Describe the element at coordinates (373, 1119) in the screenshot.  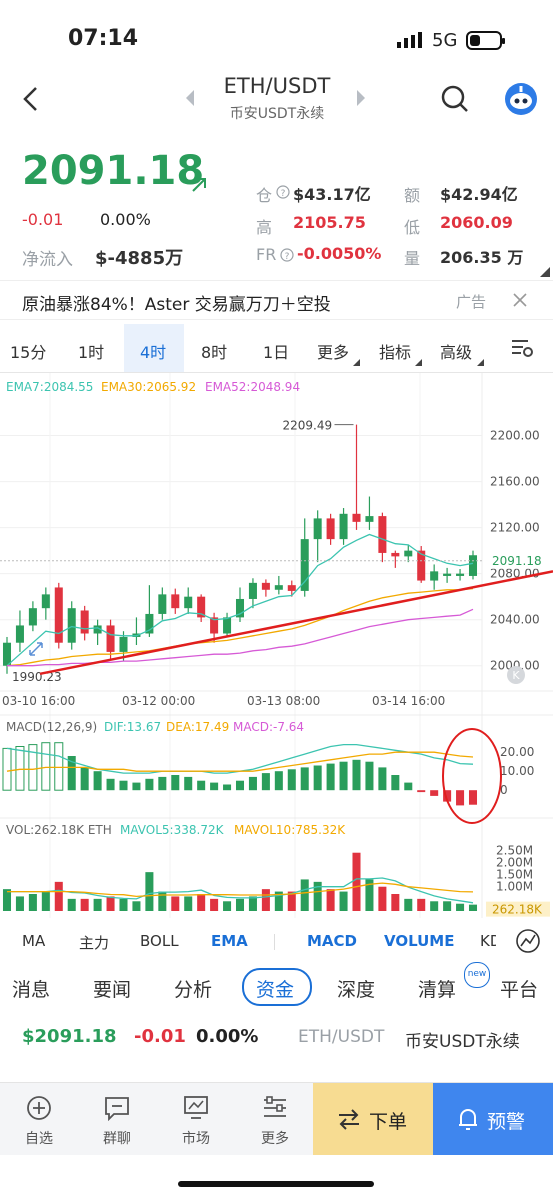
I see `order-button: 下单` at that location.